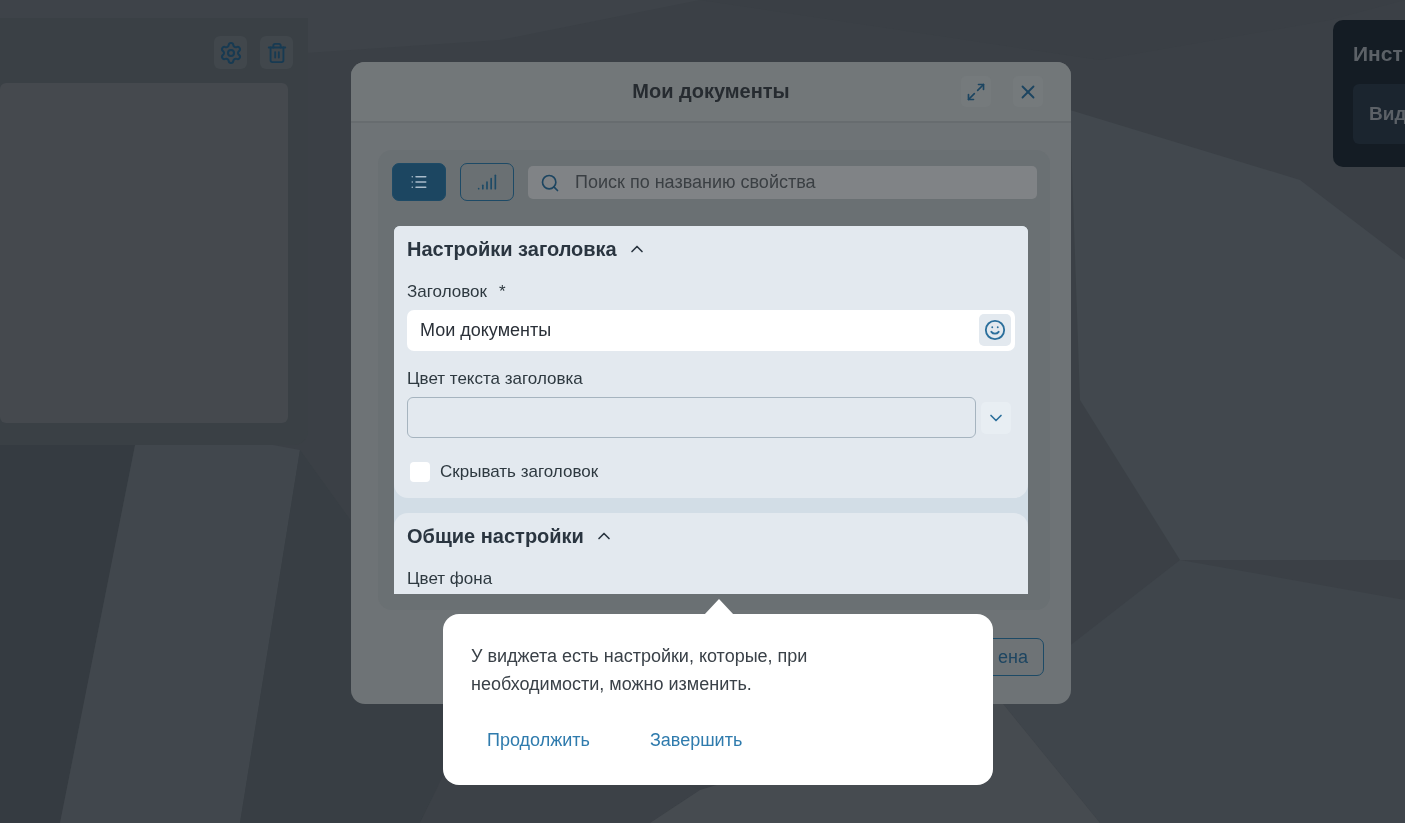 The height and width of the screenshot is (823, 1405). I want to click on list-icon, so click(419, 182).